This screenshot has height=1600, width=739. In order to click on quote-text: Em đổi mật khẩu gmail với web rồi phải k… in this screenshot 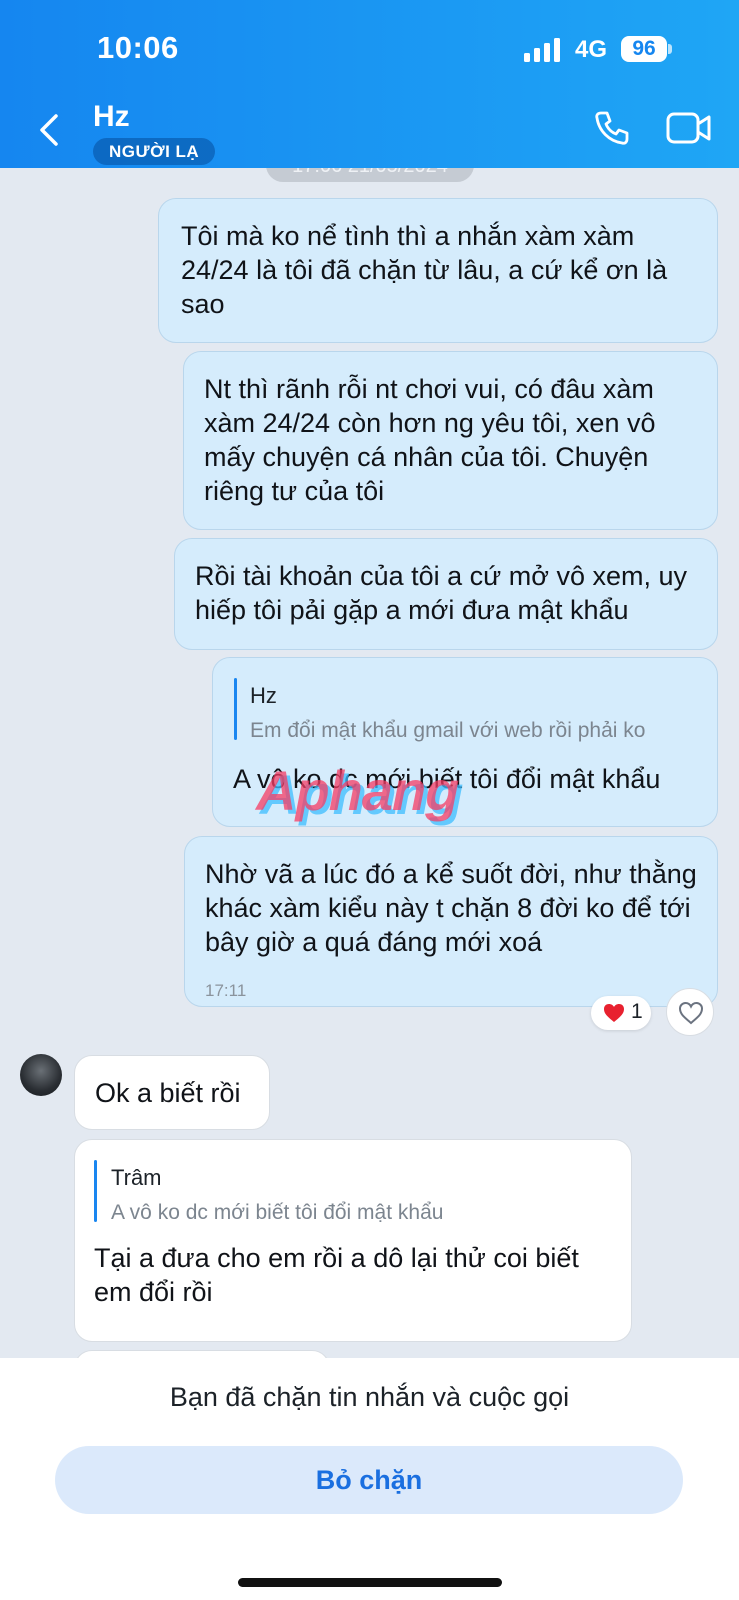, I will do `click(448, 730)`.